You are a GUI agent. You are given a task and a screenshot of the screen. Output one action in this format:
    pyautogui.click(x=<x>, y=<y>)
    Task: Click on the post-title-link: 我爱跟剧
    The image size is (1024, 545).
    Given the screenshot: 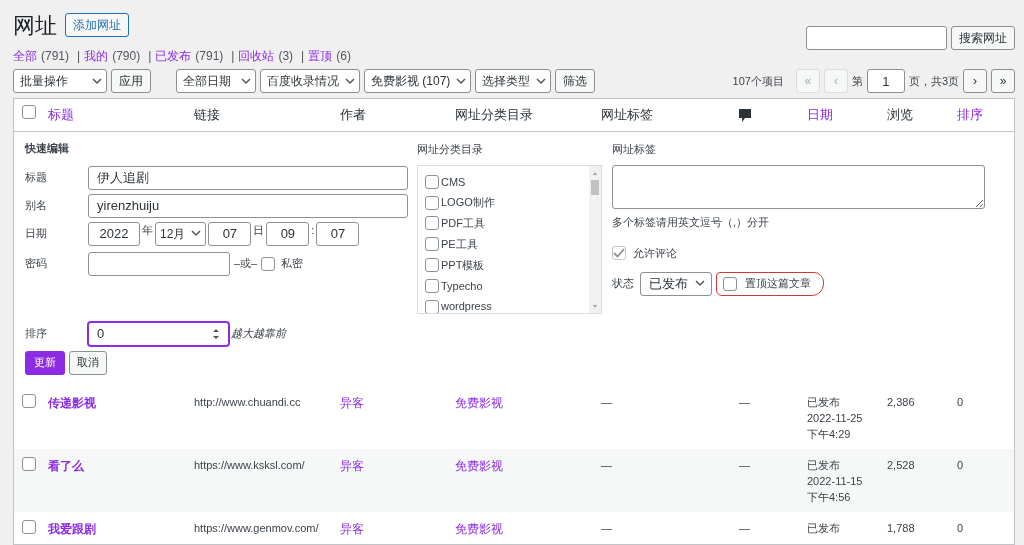 What is the action you would take?
    pyautogui.click(x=72, y=529)
    